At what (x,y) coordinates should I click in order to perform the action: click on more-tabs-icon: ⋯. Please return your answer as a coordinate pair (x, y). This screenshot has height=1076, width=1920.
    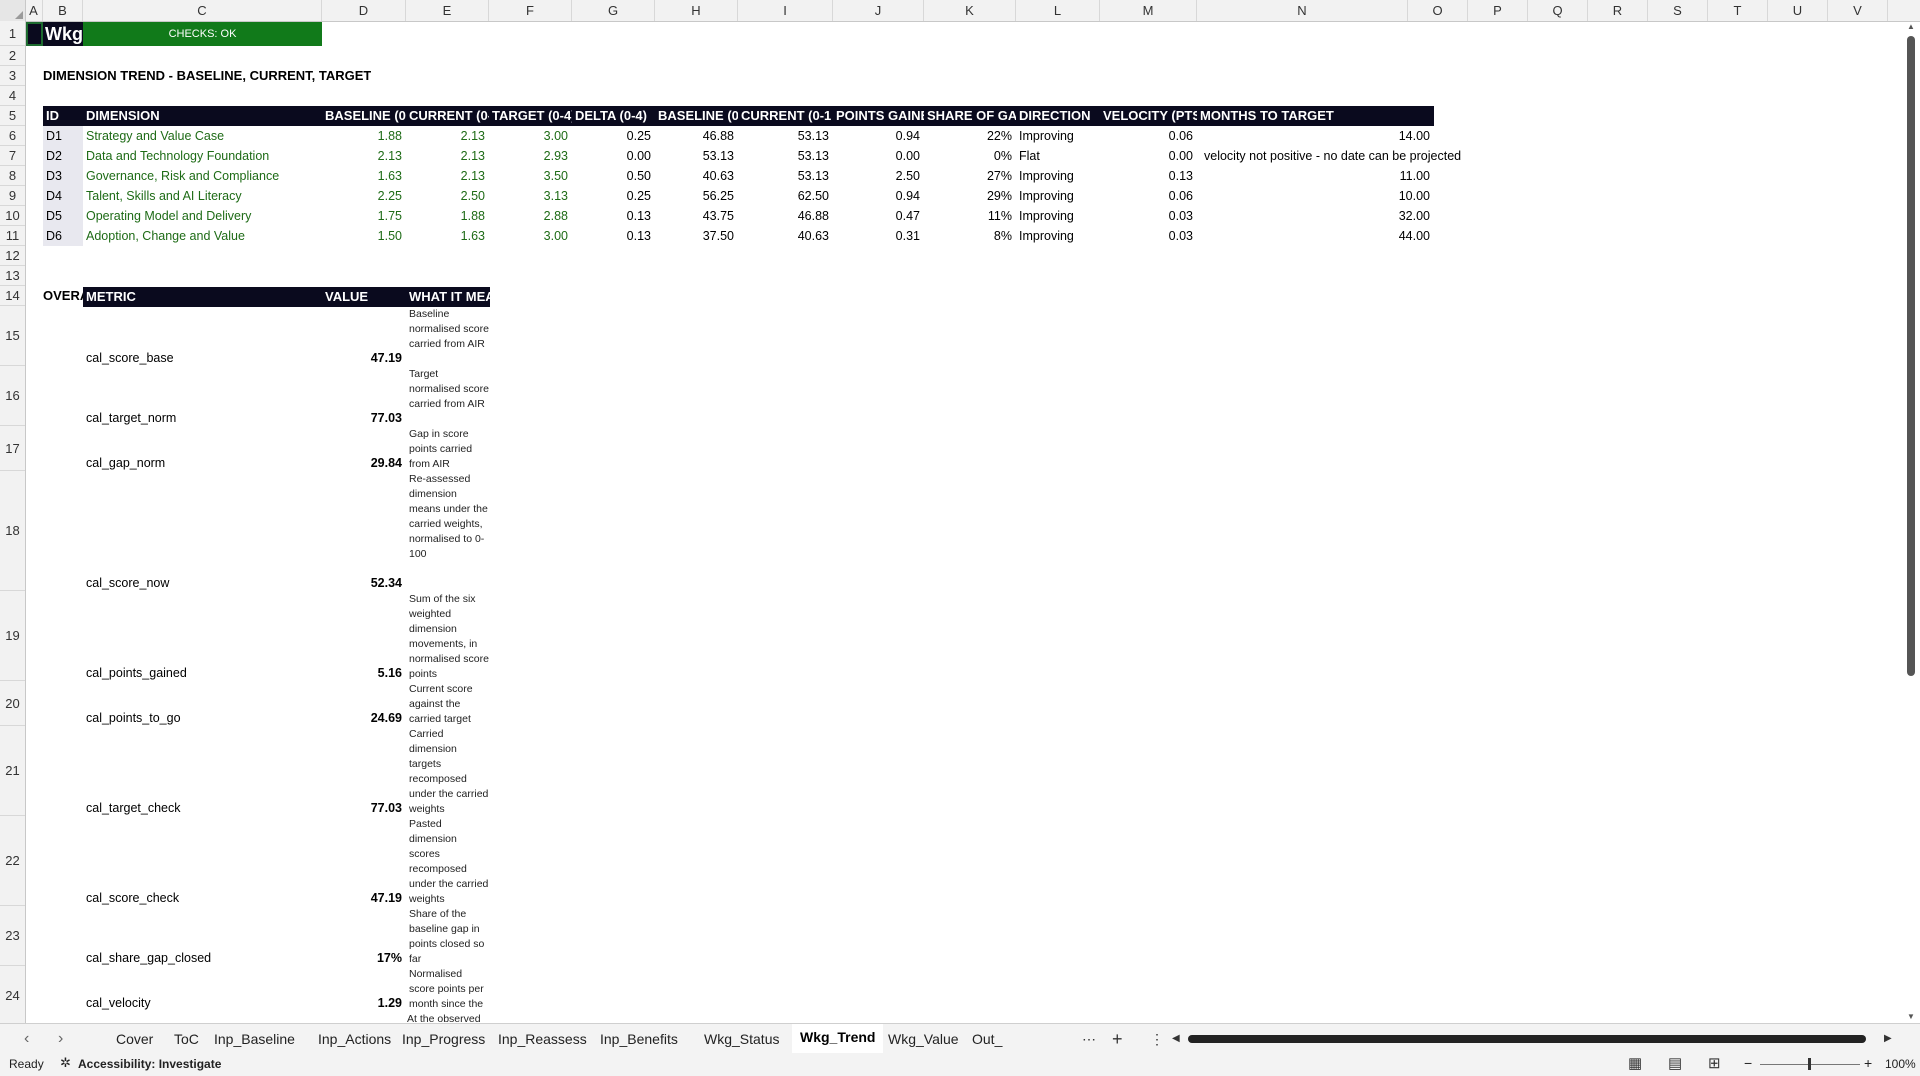
    Looking at the image, I should click on (1089, 1039).